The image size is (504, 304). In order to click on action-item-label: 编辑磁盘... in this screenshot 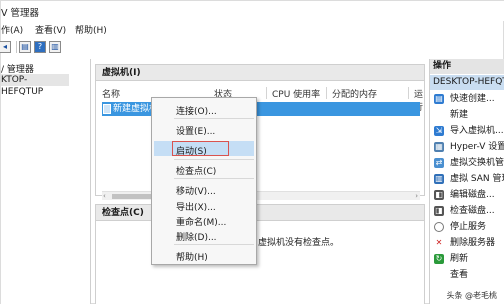, I will do `click(472, 195)`.